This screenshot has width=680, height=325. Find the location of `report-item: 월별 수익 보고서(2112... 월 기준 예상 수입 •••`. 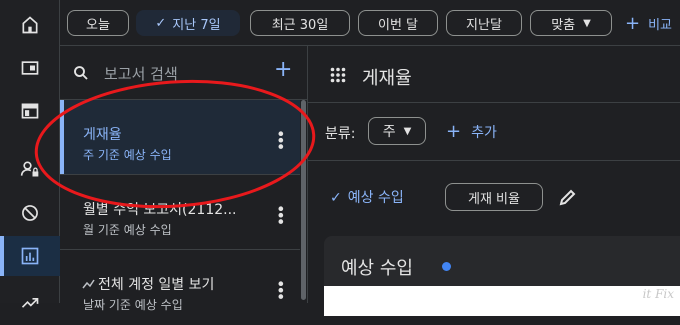

report-item: 월별 수익 보고서(2112... 월 기준 예상 수입 ••• is located at coordinates (180, 212).